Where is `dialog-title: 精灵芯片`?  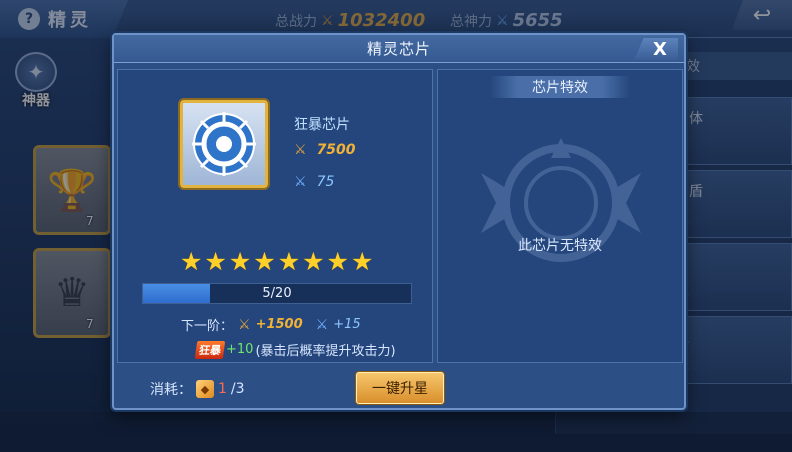
dialog-title: 精灵芯片 is located at coordinates (398, 49).